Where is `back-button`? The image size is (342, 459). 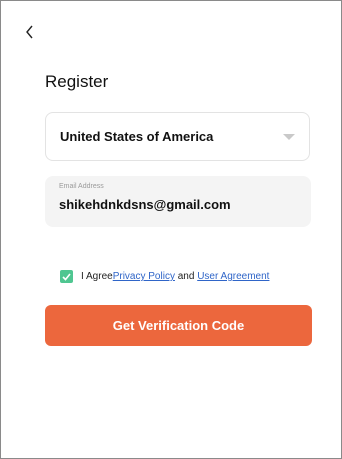
back-button is located at coordinates (29, 32).